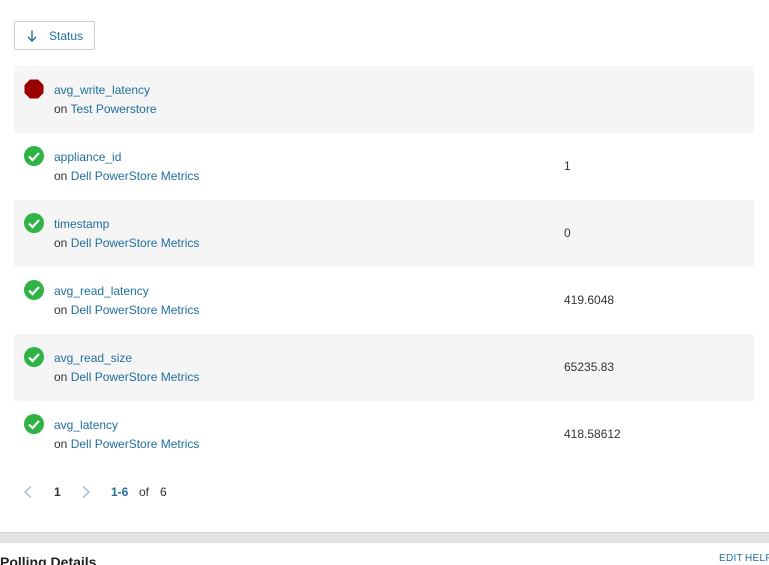 Image resolution: width=769 pixels, height=565 pixels. I want to click on polling-details-title: Polling Details, so click(48, 559).